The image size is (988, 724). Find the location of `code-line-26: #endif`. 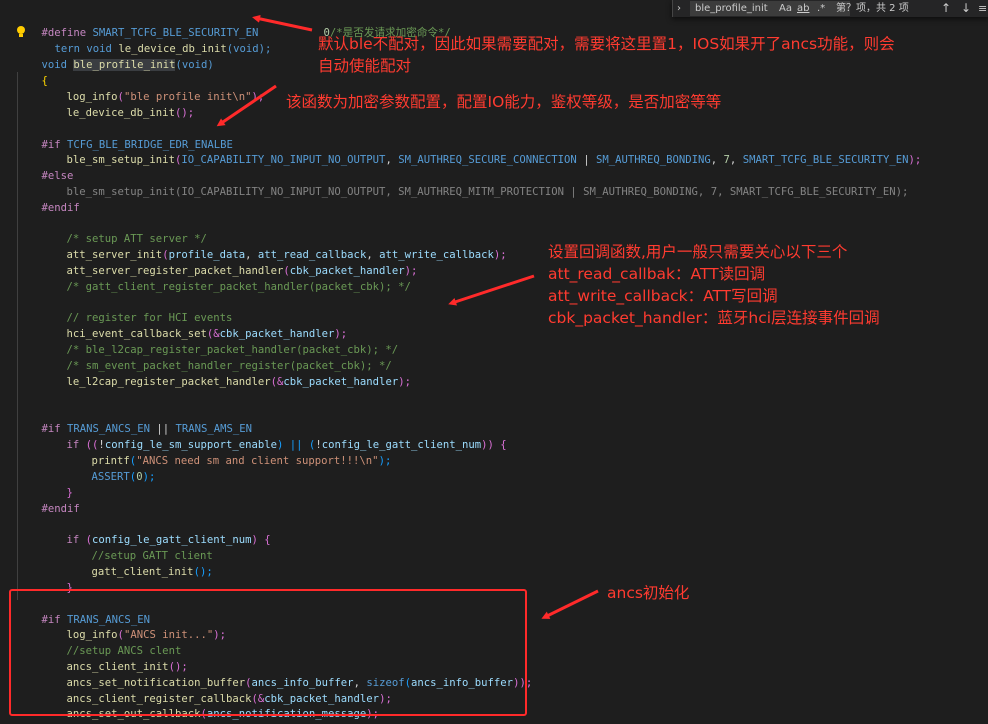

code-line-26: #endif is located at coordinates (48, 500).